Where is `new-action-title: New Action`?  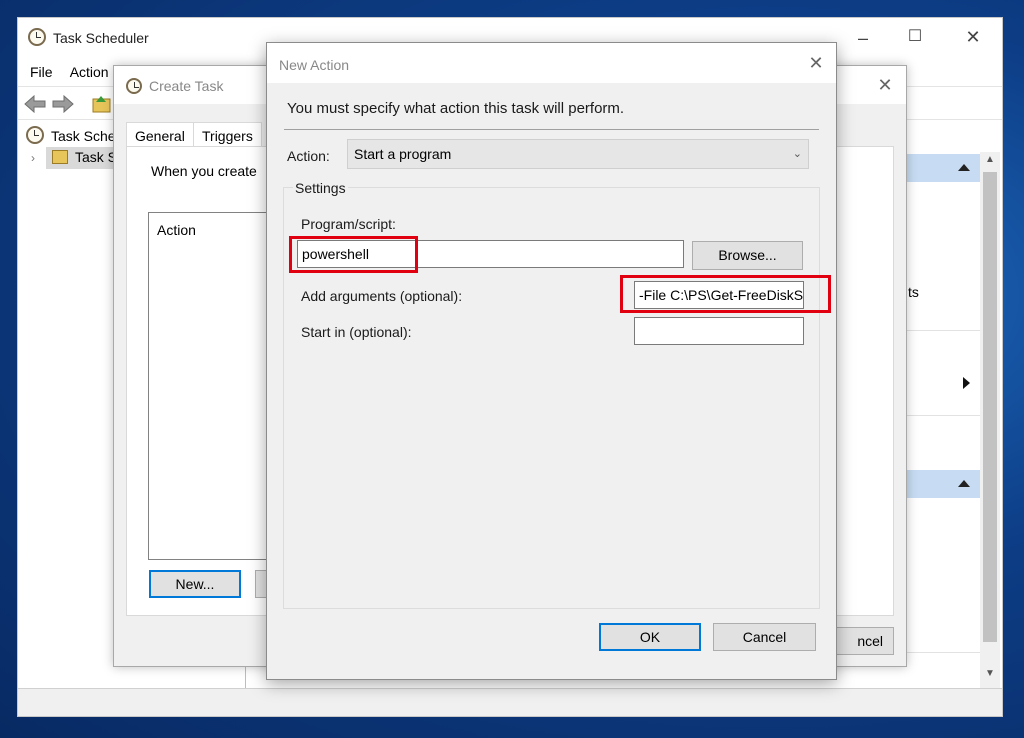 new-action-title: New Action is located at coordinates (314, 65).